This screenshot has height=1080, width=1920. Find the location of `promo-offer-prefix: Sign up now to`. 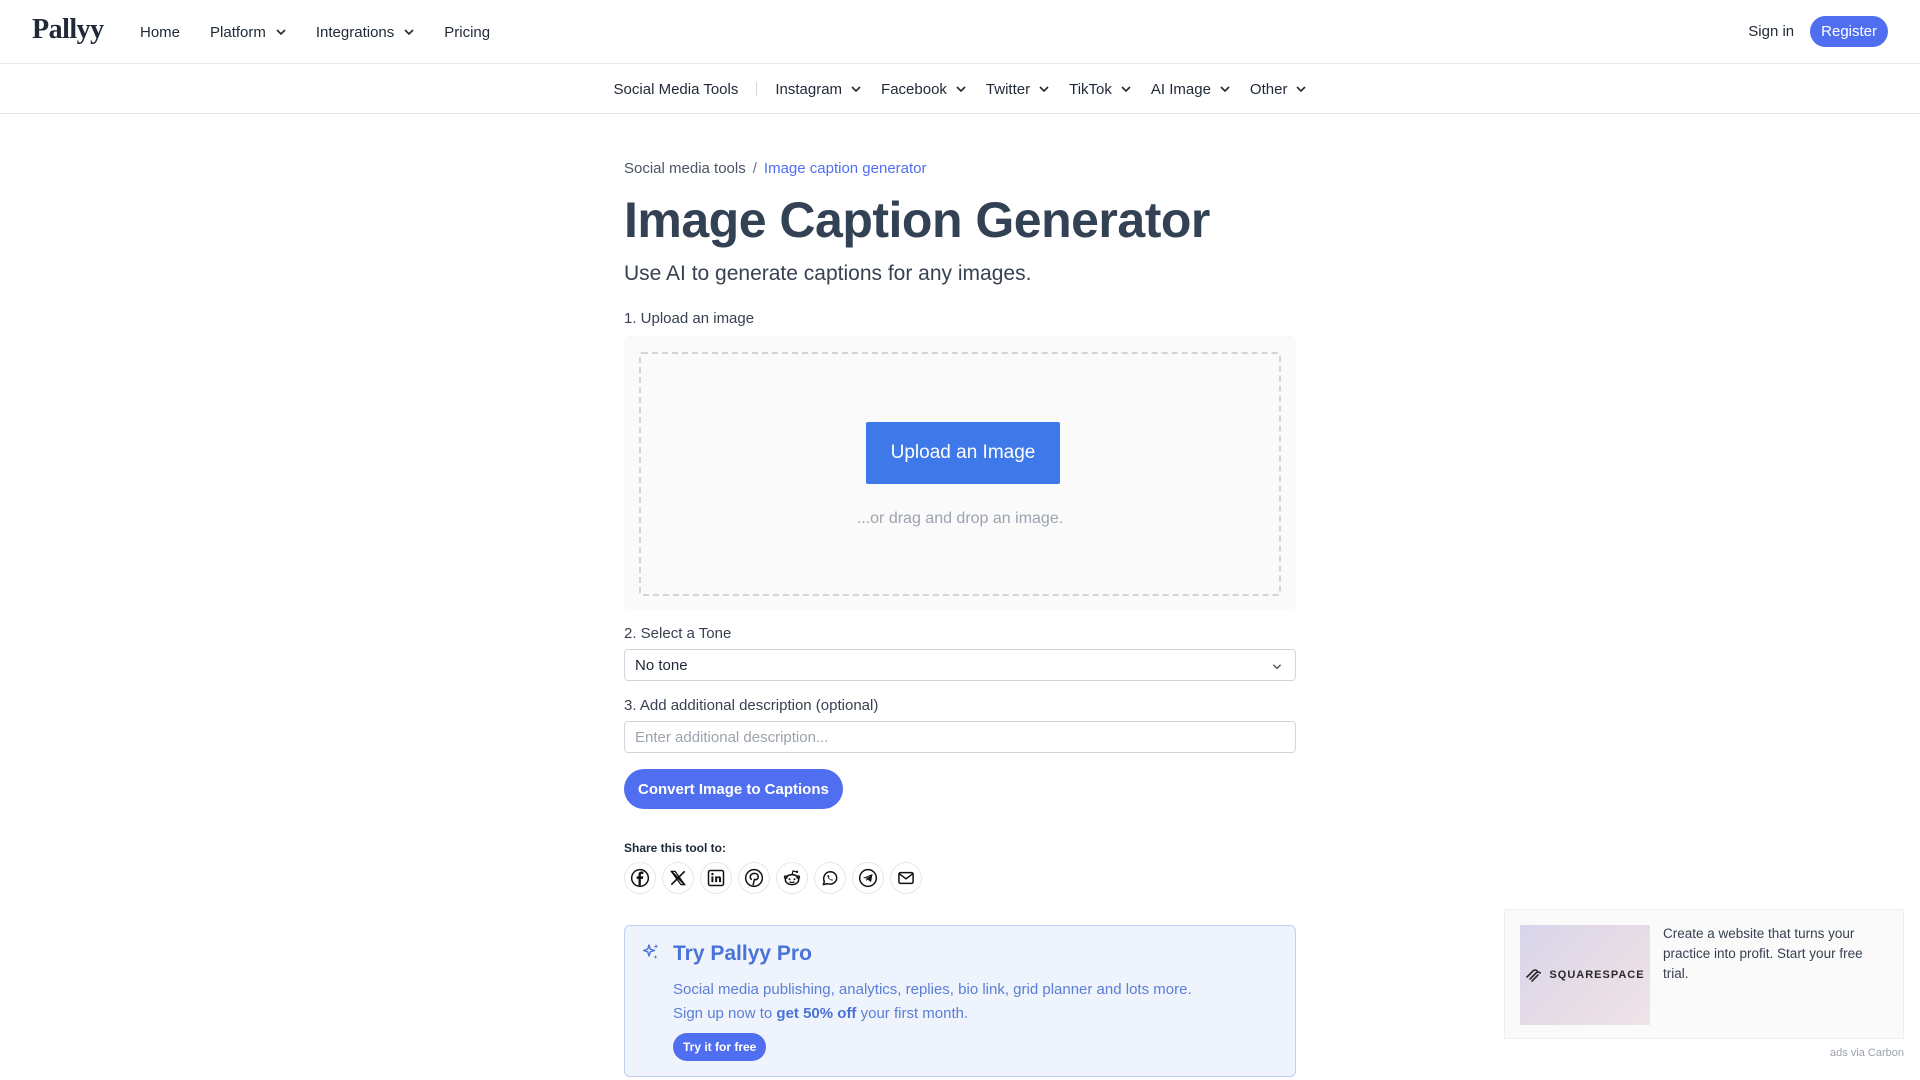

promo-offer-prefix: Sign up now to is located at coordinates (723, 1013).